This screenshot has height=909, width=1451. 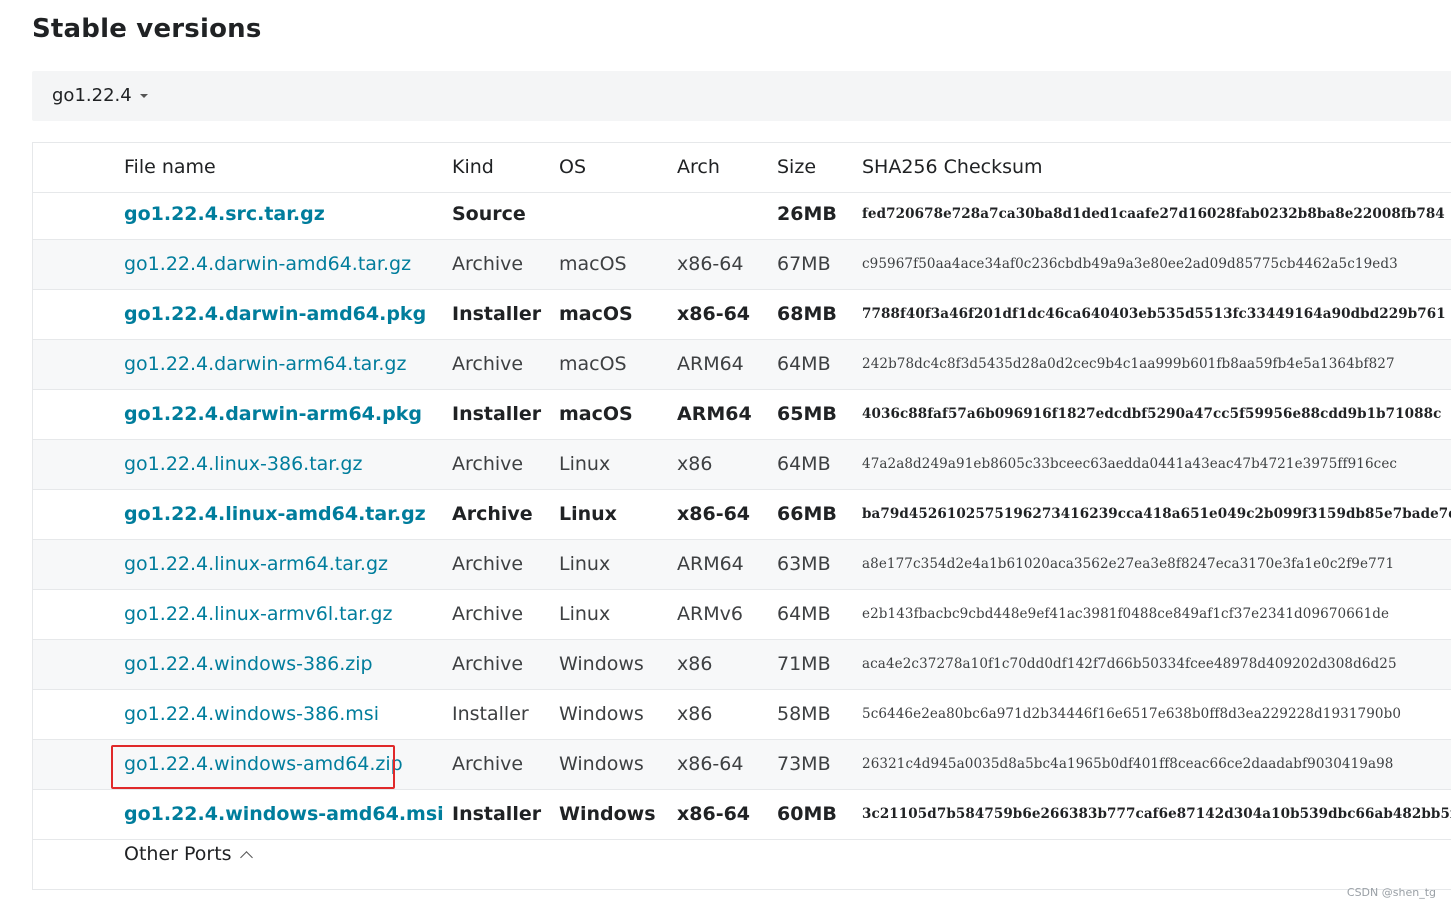 I want to click on size-cell: 60MB, so click(x=807, y=814).